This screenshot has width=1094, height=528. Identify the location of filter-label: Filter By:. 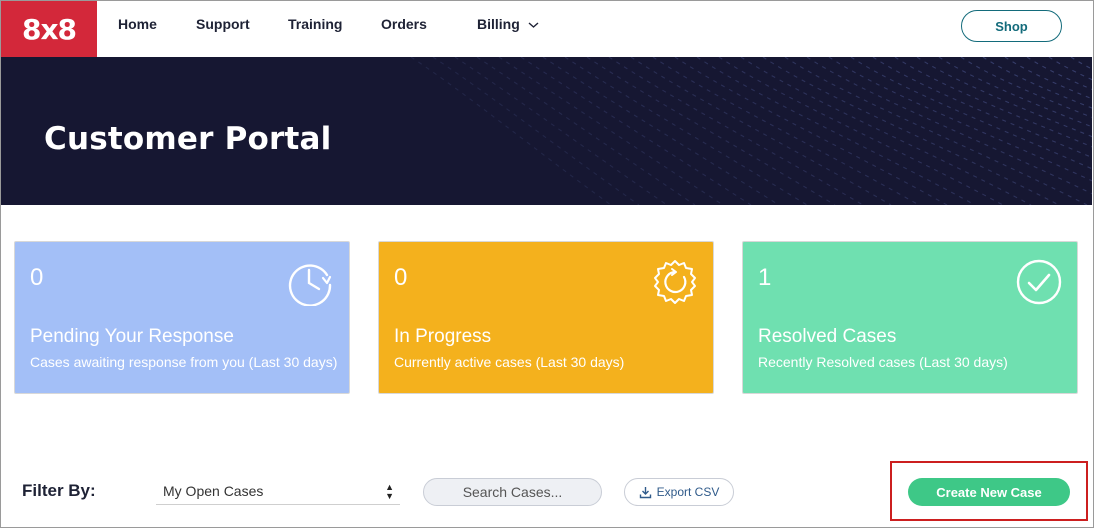
(59, 490).